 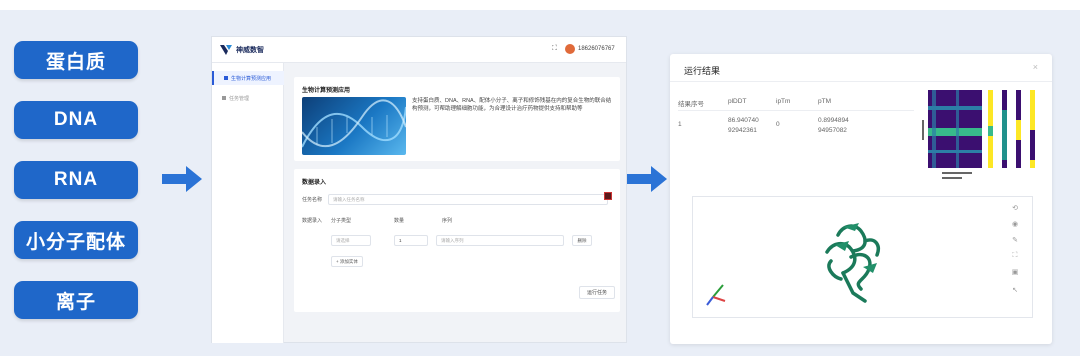 I want to click on select-placeholder: 请选择, so click(x=343, y=240).